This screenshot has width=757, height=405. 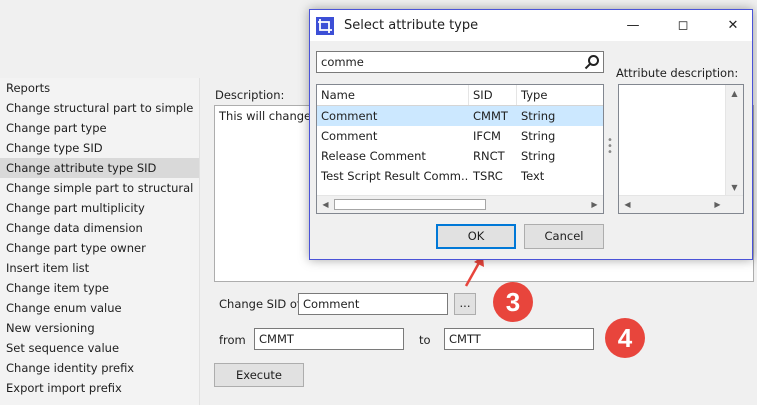 I want to click on cell-sid: TSRC, so click(x=488, y=176).